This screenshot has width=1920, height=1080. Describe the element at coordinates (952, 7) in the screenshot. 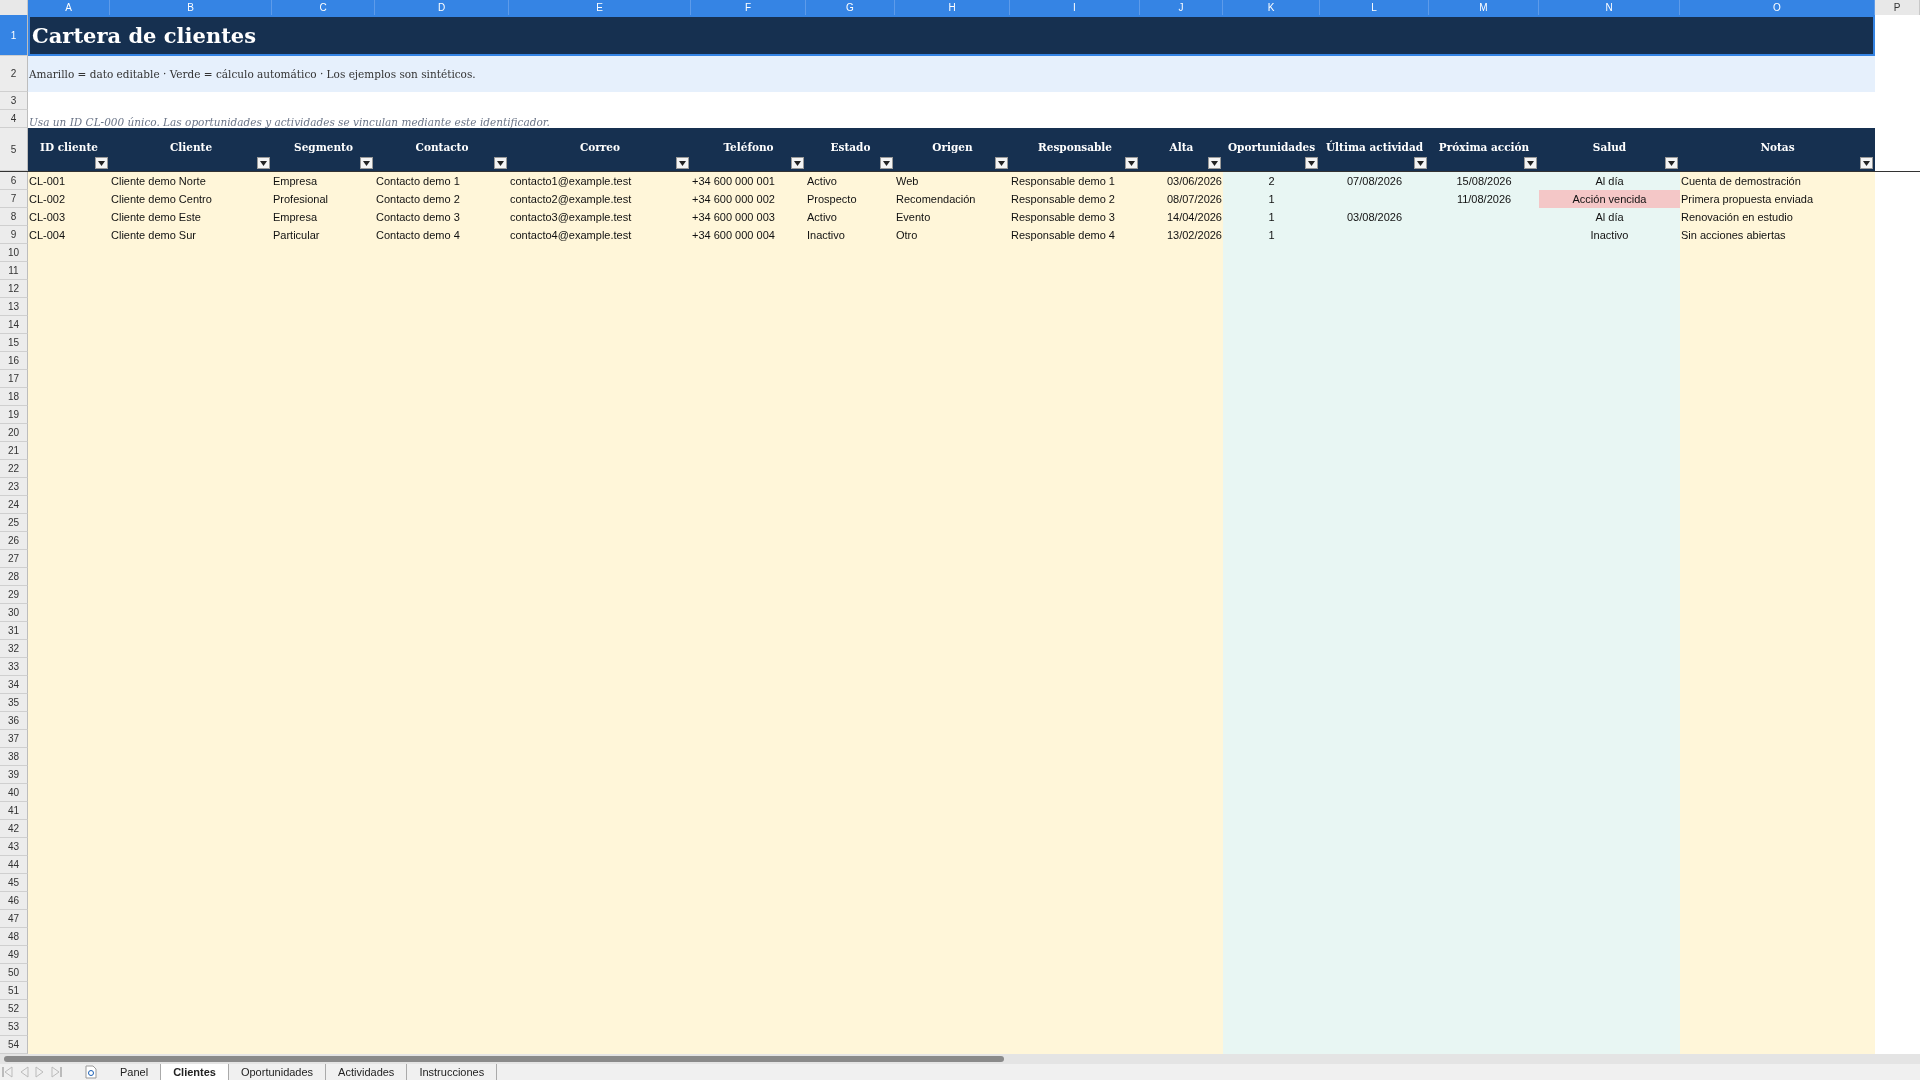

I see `column-header: H` at that location.